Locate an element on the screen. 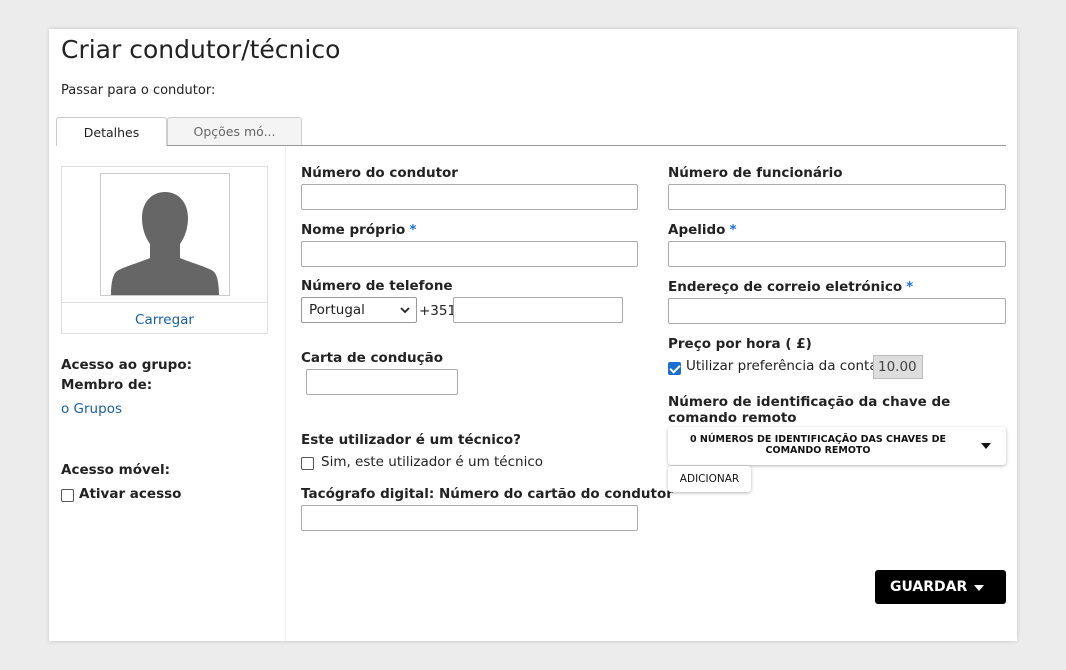  email-label: Endereço de correio eletrónico * is located at coordinates (791, 287).